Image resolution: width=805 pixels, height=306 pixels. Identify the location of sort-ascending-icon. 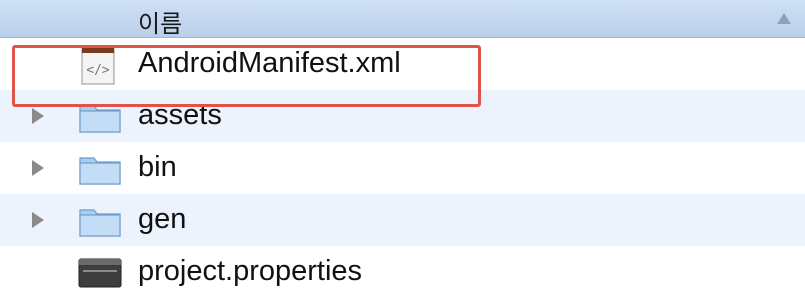
(784, 18).